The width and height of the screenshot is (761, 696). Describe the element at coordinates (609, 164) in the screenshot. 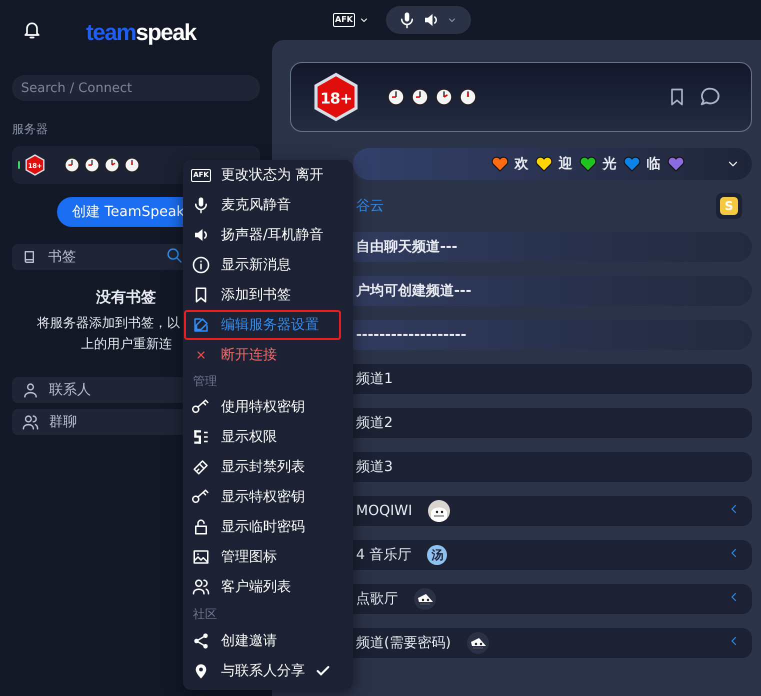

I see `banner-text: 光` at that location.